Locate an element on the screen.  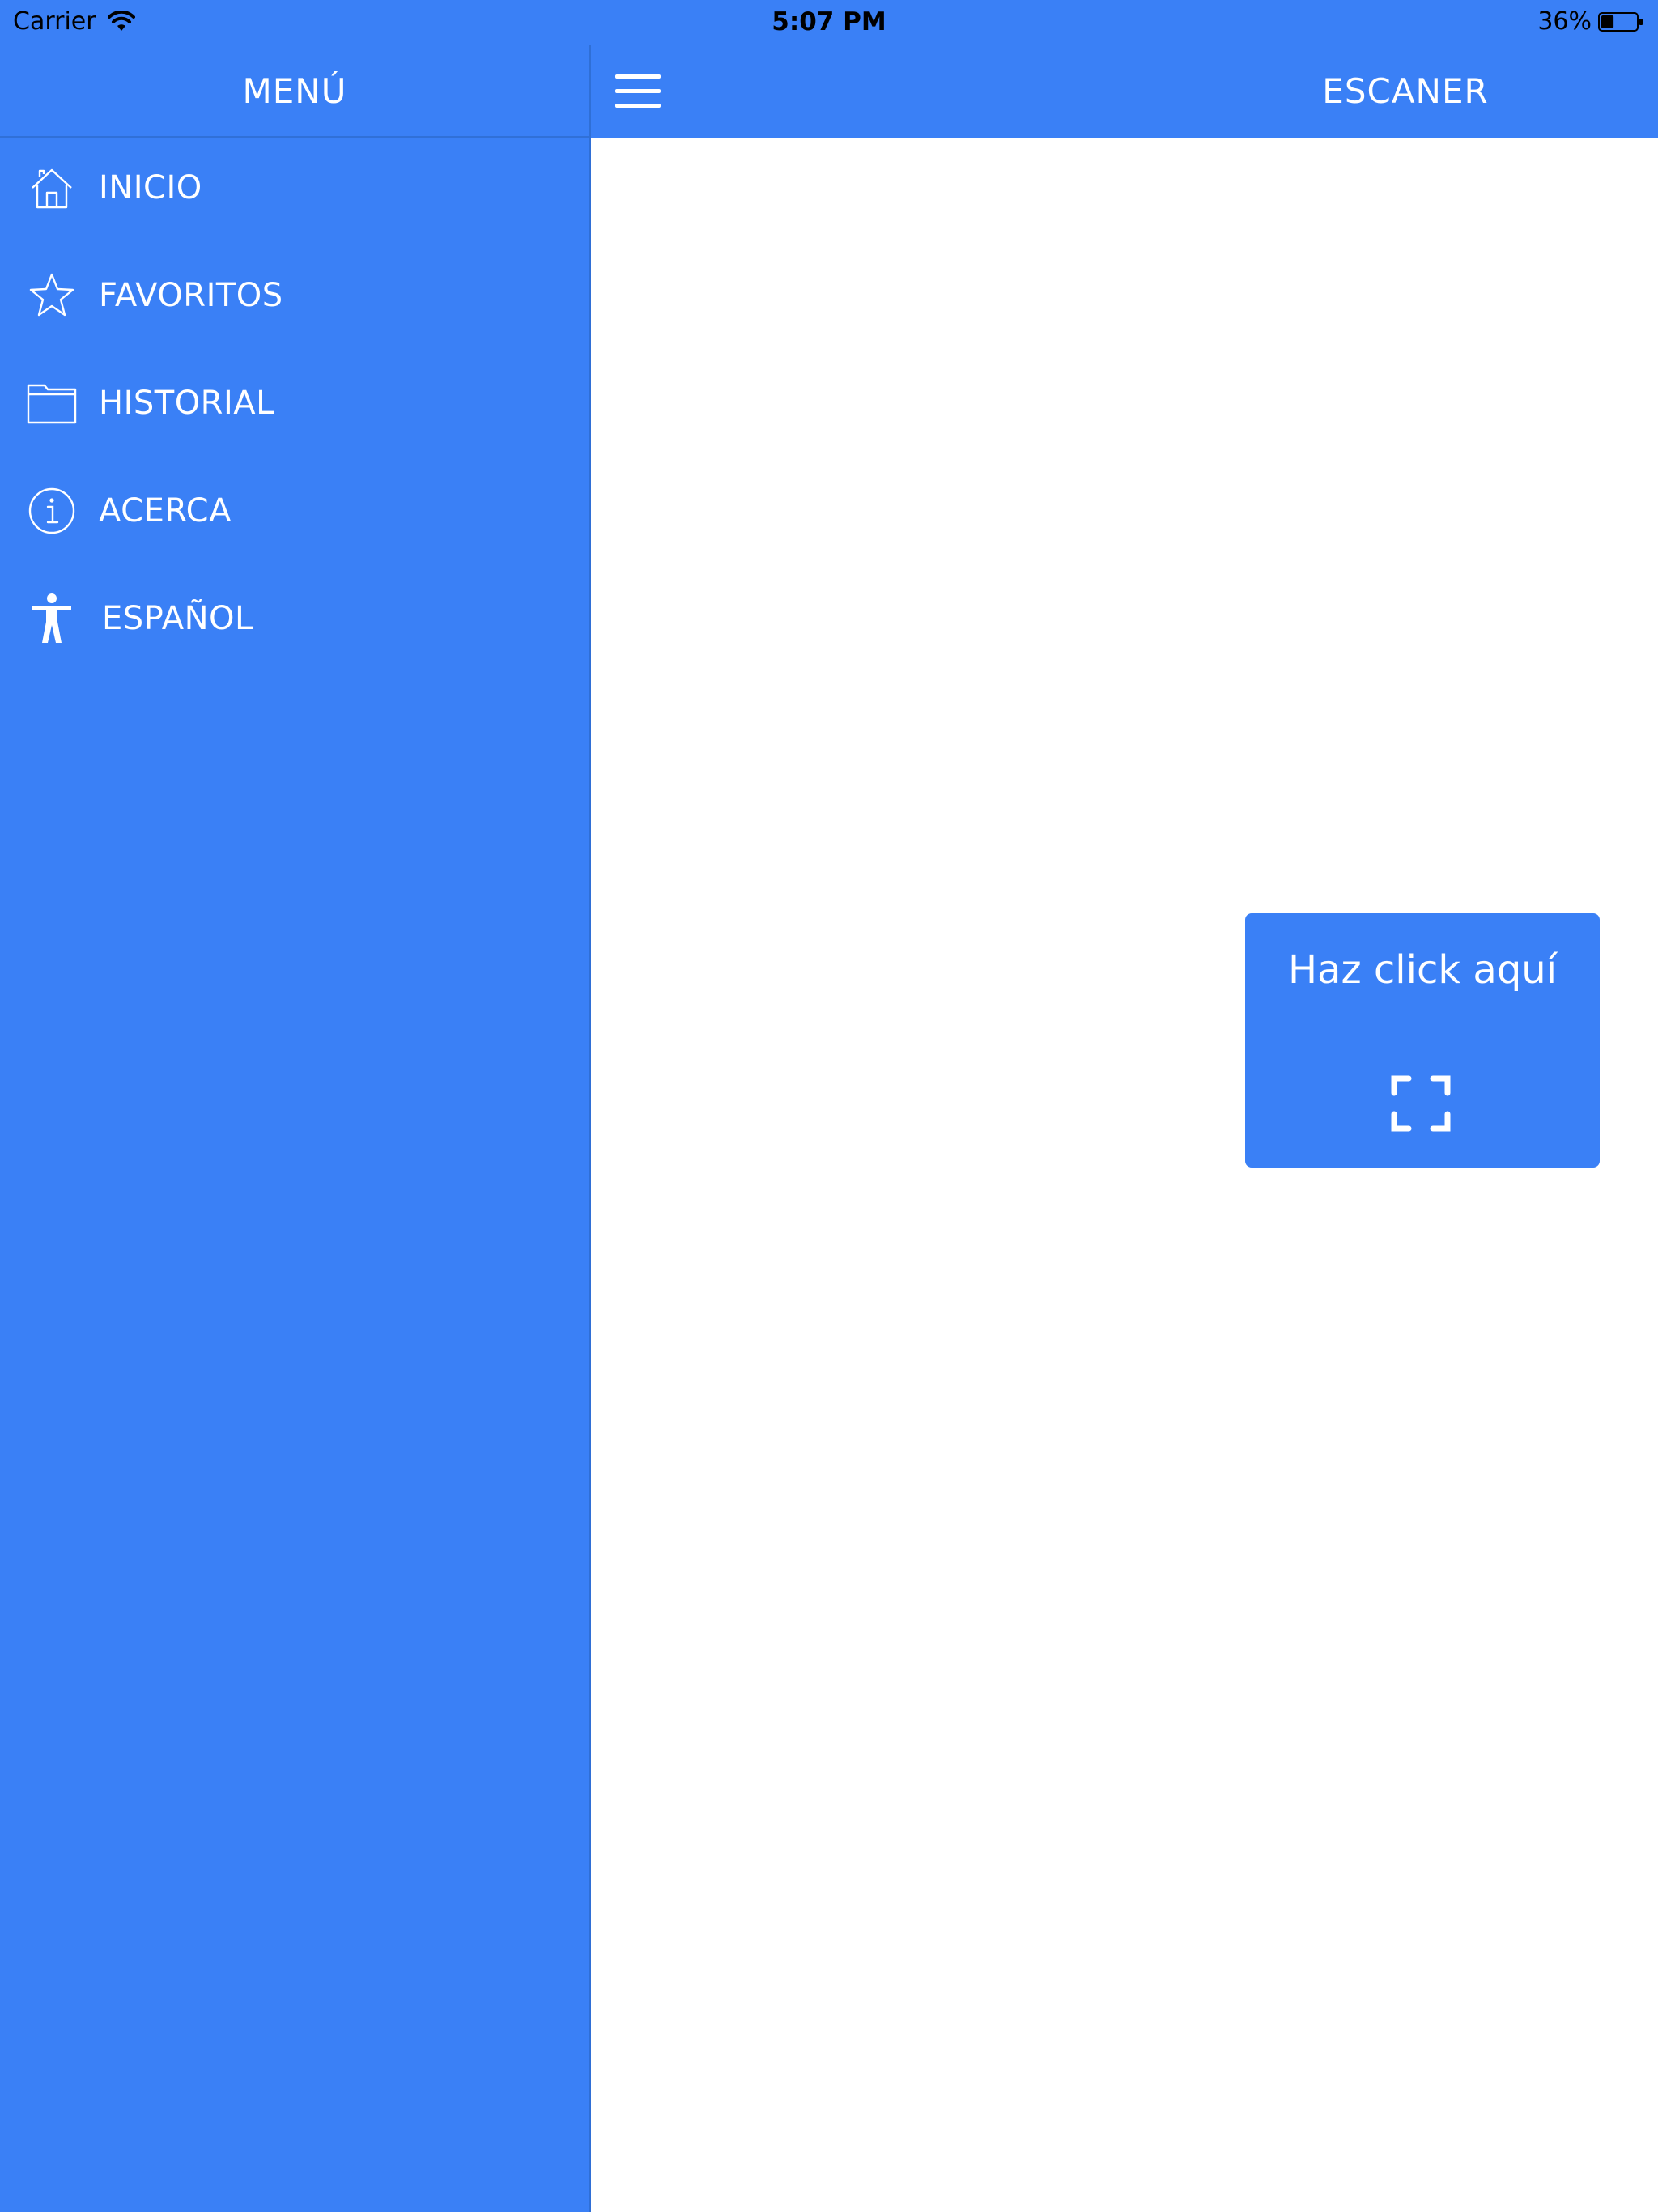
scan-frame-icon is located at coordinates (1421, 1104).